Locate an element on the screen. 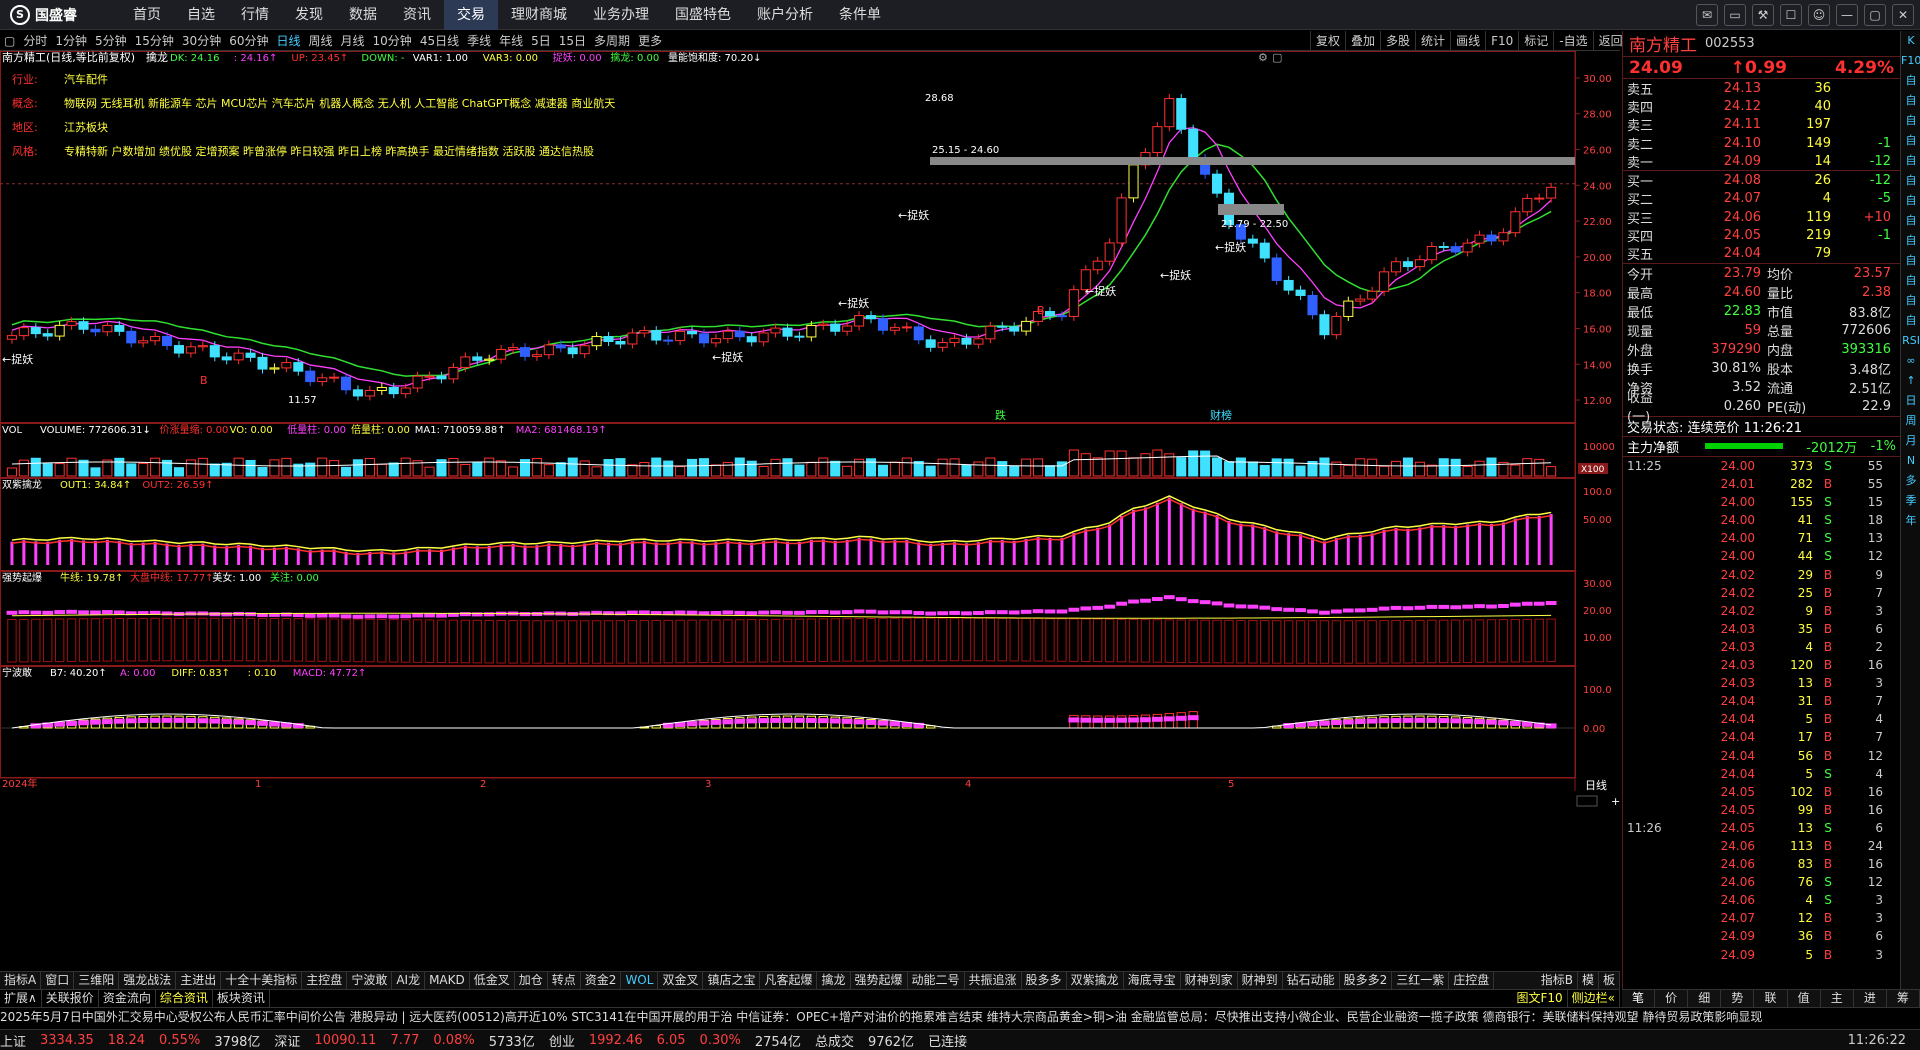 This screenshot has height=1050, width=1920. menu-item: 账户分析 is located at coordinates (785, 15).